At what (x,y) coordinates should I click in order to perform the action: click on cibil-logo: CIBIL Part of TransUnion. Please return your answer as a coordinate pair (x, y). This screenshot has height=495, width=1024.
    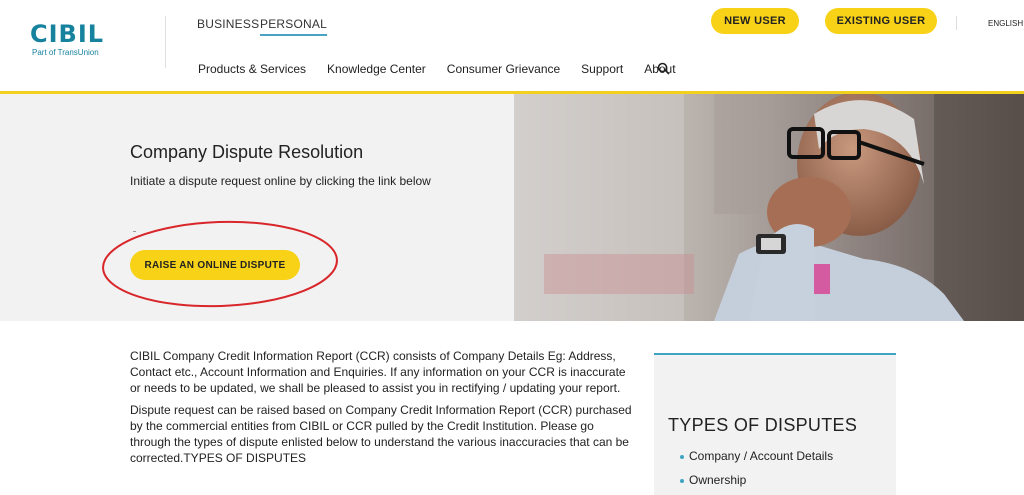
    Looking at the image, I should click on (67, 39).